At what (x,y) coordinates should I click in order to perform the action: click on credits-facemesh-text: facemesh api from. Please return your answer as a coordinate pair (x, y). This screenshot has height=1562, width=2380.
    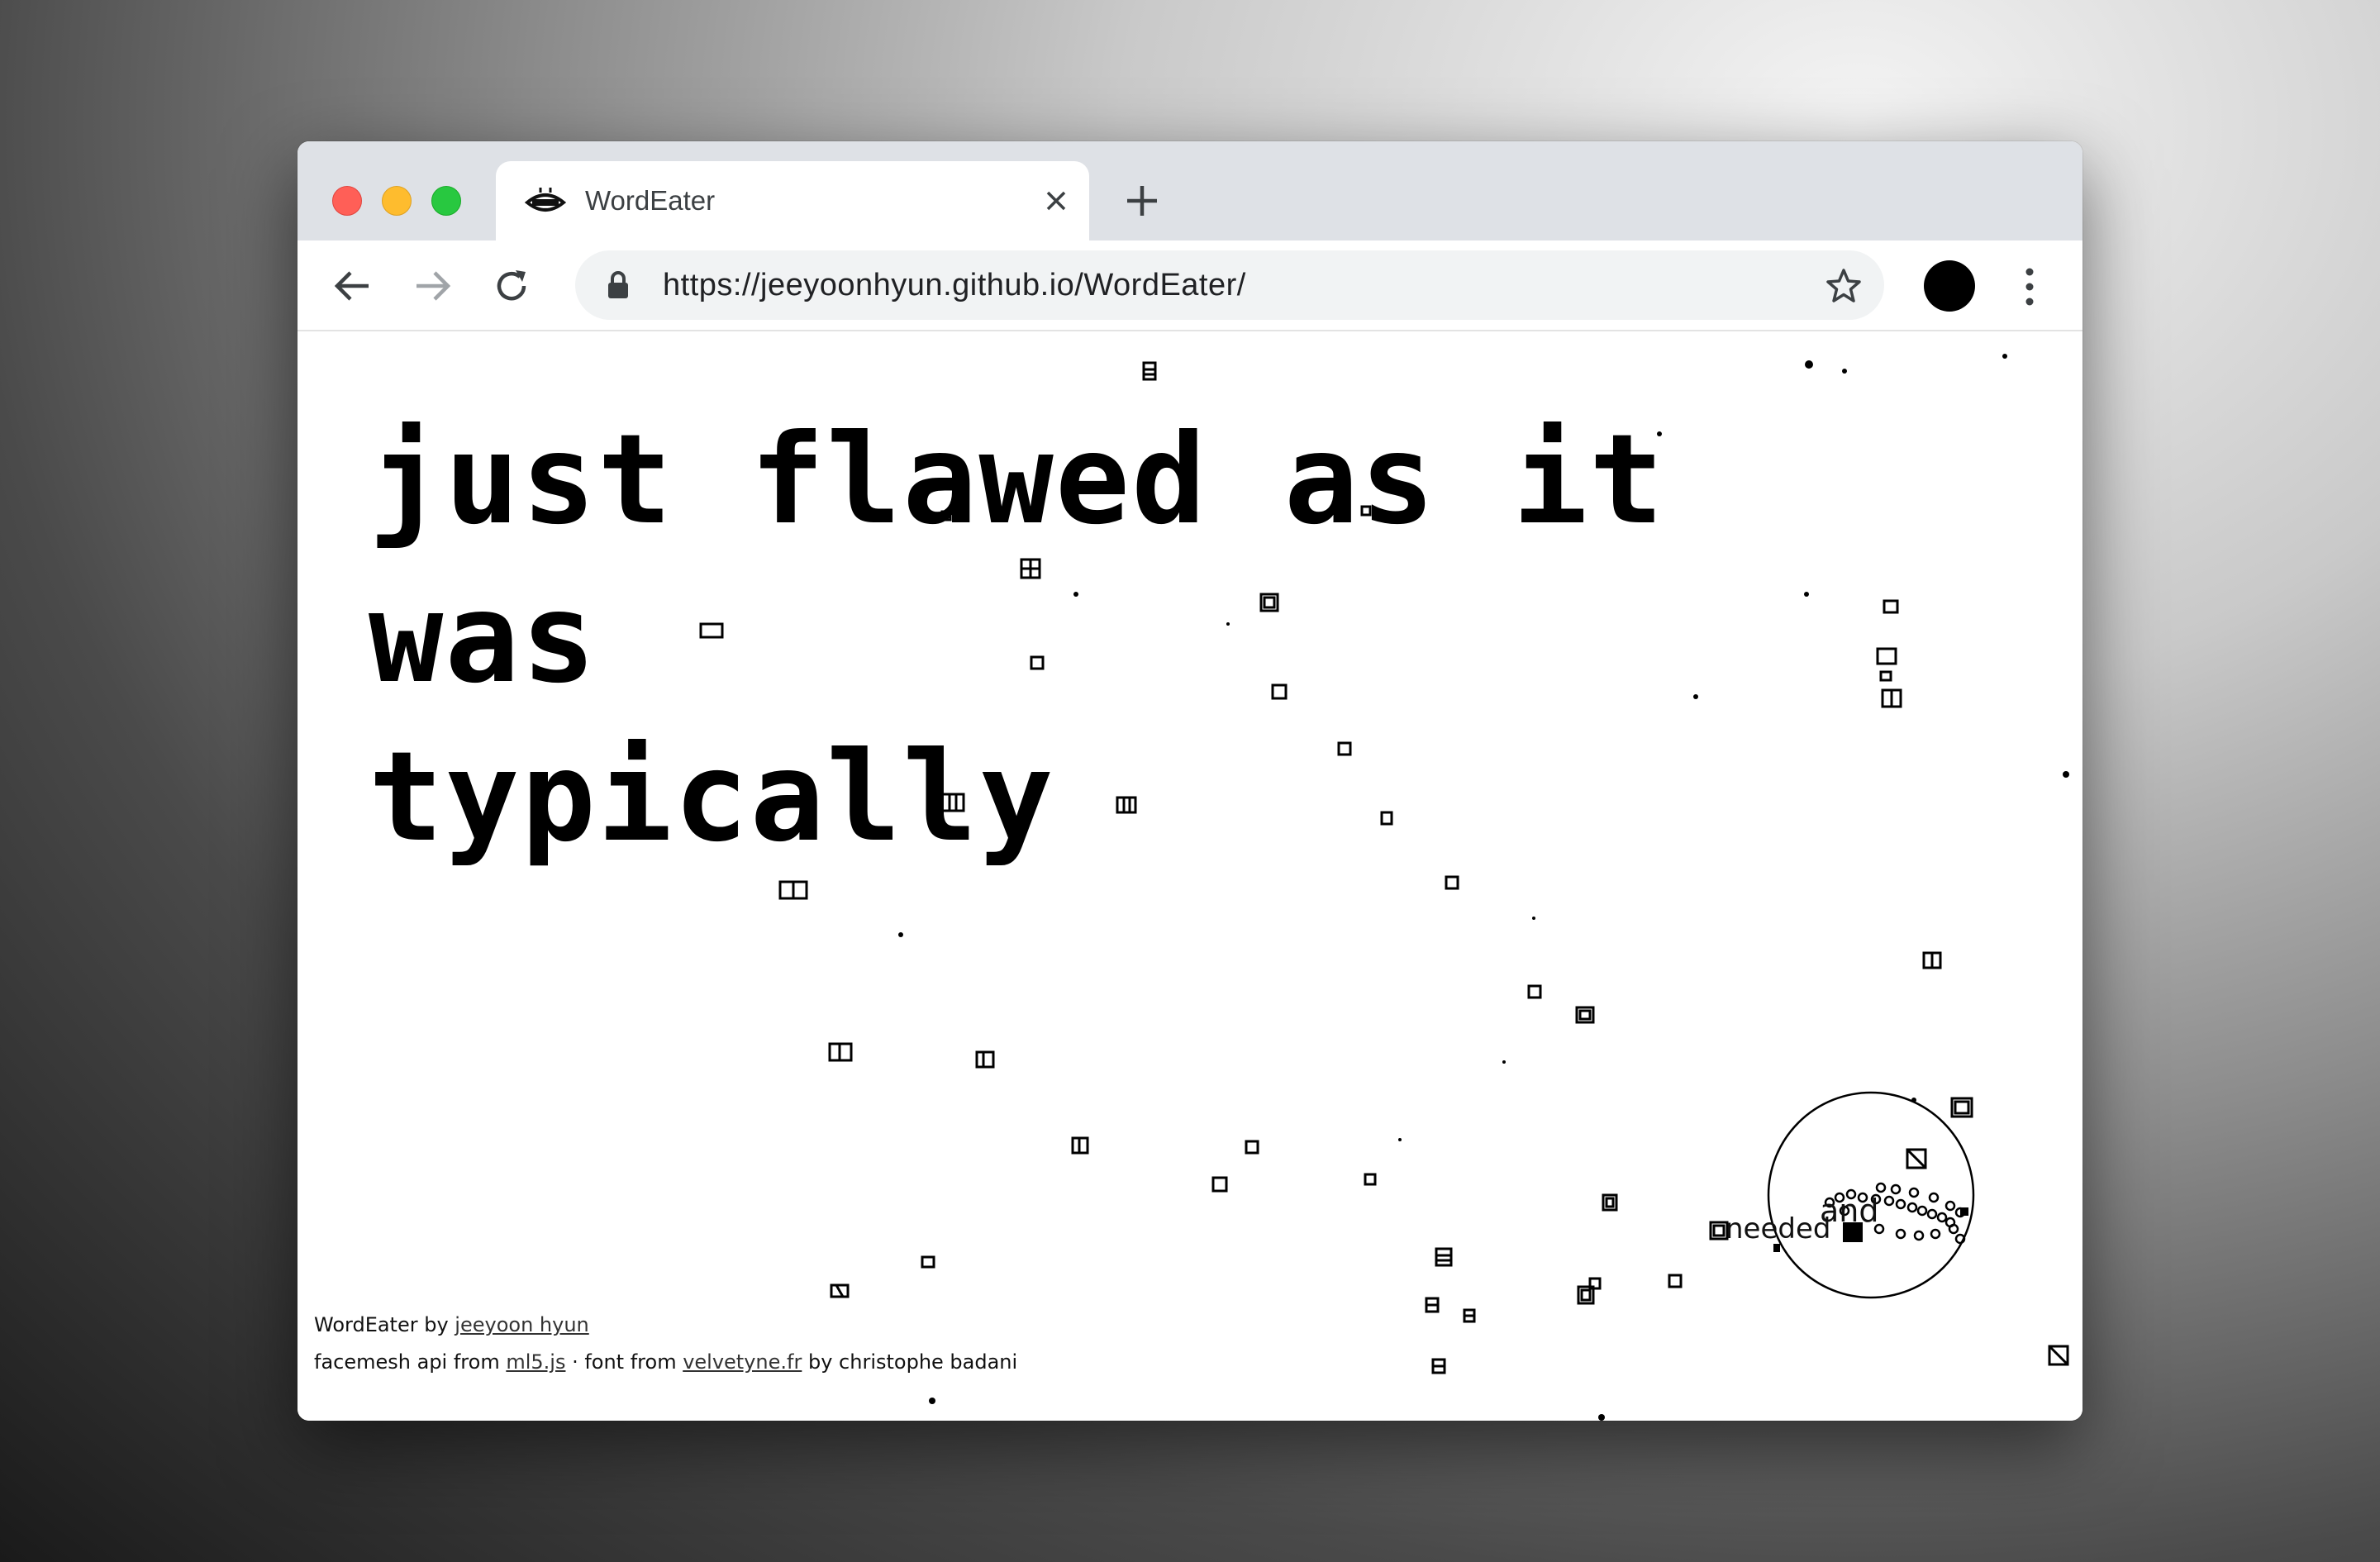
    Looking at the image, I should click on (410, 1362).